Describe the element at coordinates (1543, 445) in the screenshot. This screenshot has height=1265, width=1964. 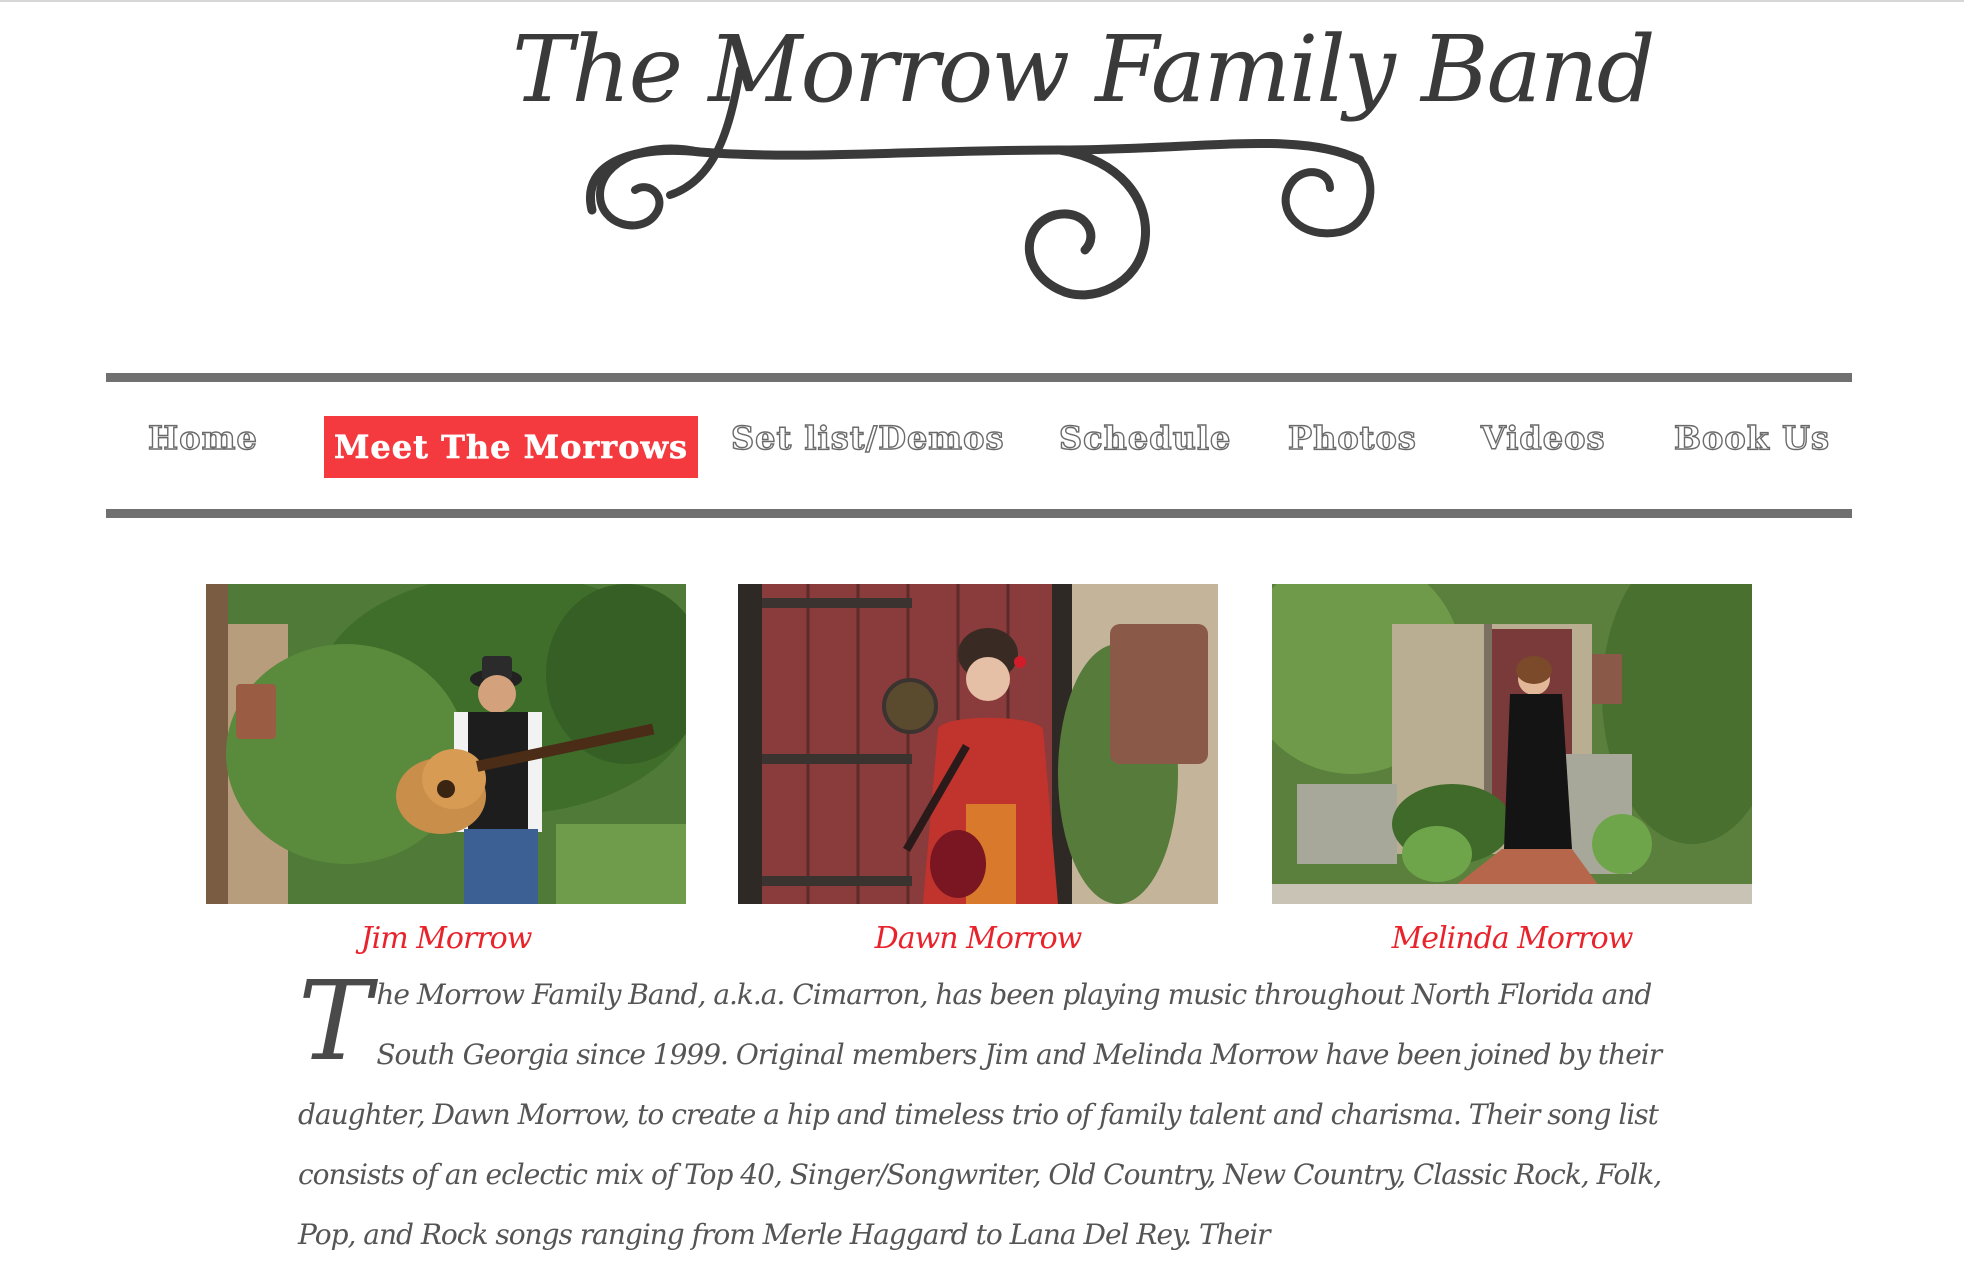
I see `nav-videos: Videos` at that location.